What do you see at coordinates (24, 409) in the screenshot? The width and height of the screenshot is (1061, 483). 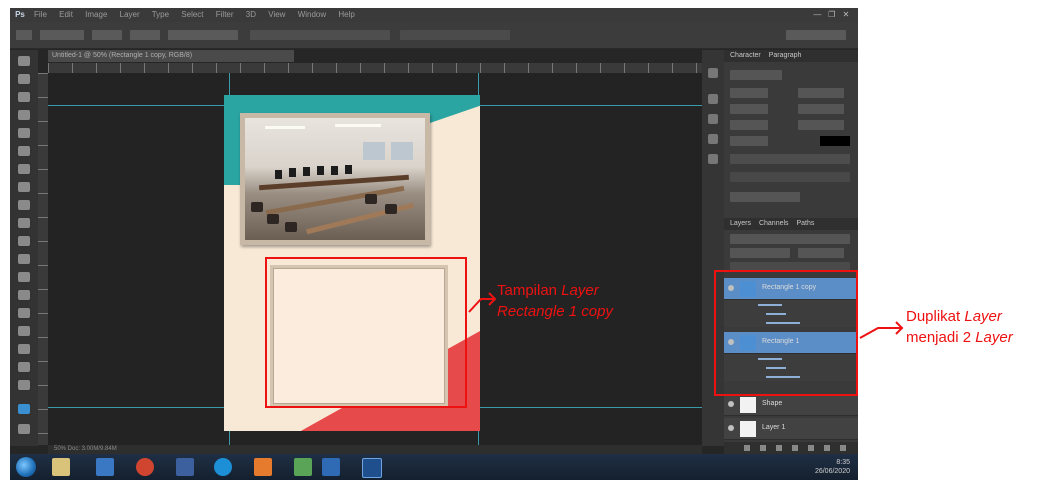 I see `color-swatches-icon` at bounding box center [24, 409].